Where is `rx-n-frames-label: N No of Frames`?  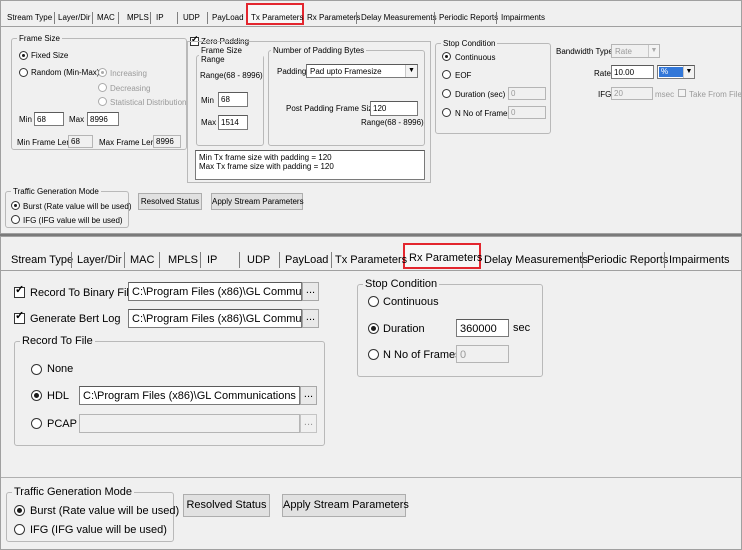
rx-n-frames-label: N No of Frames is located at coordinates (422, 355).